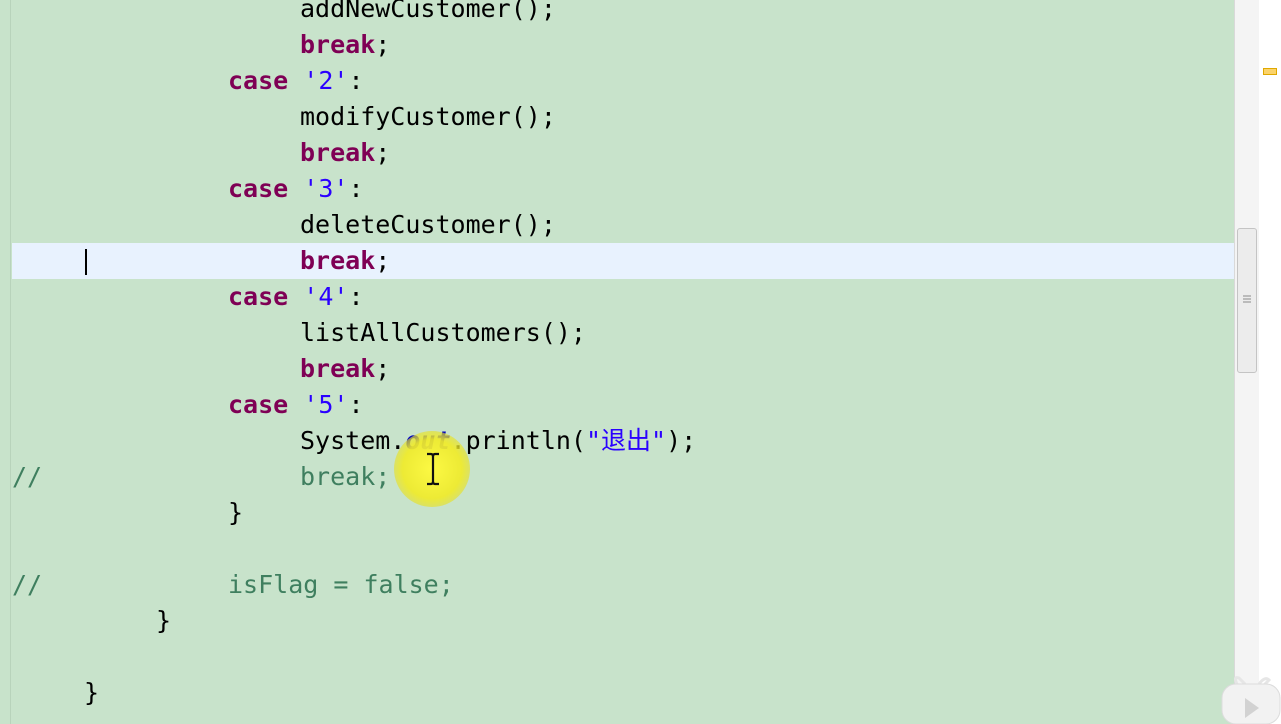 This screenshot has width=1281, height=724. Describe the element at coordinates (623, 405) in the screenshot. I see `code-line: case '5':` at that location.